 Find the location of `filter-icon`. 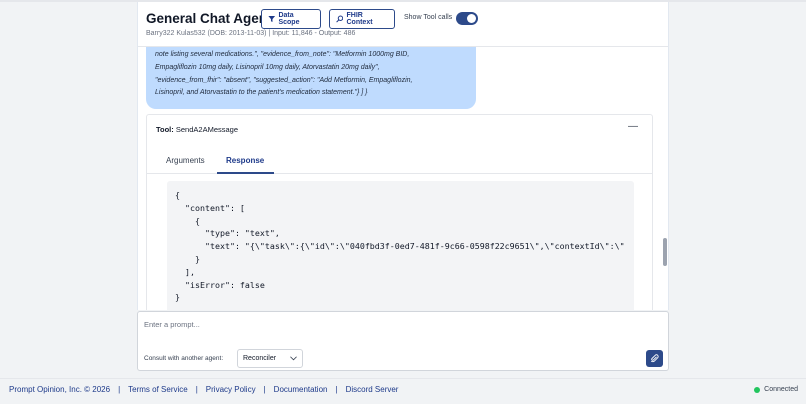

filter-icon is located at coordinates (272, 19).